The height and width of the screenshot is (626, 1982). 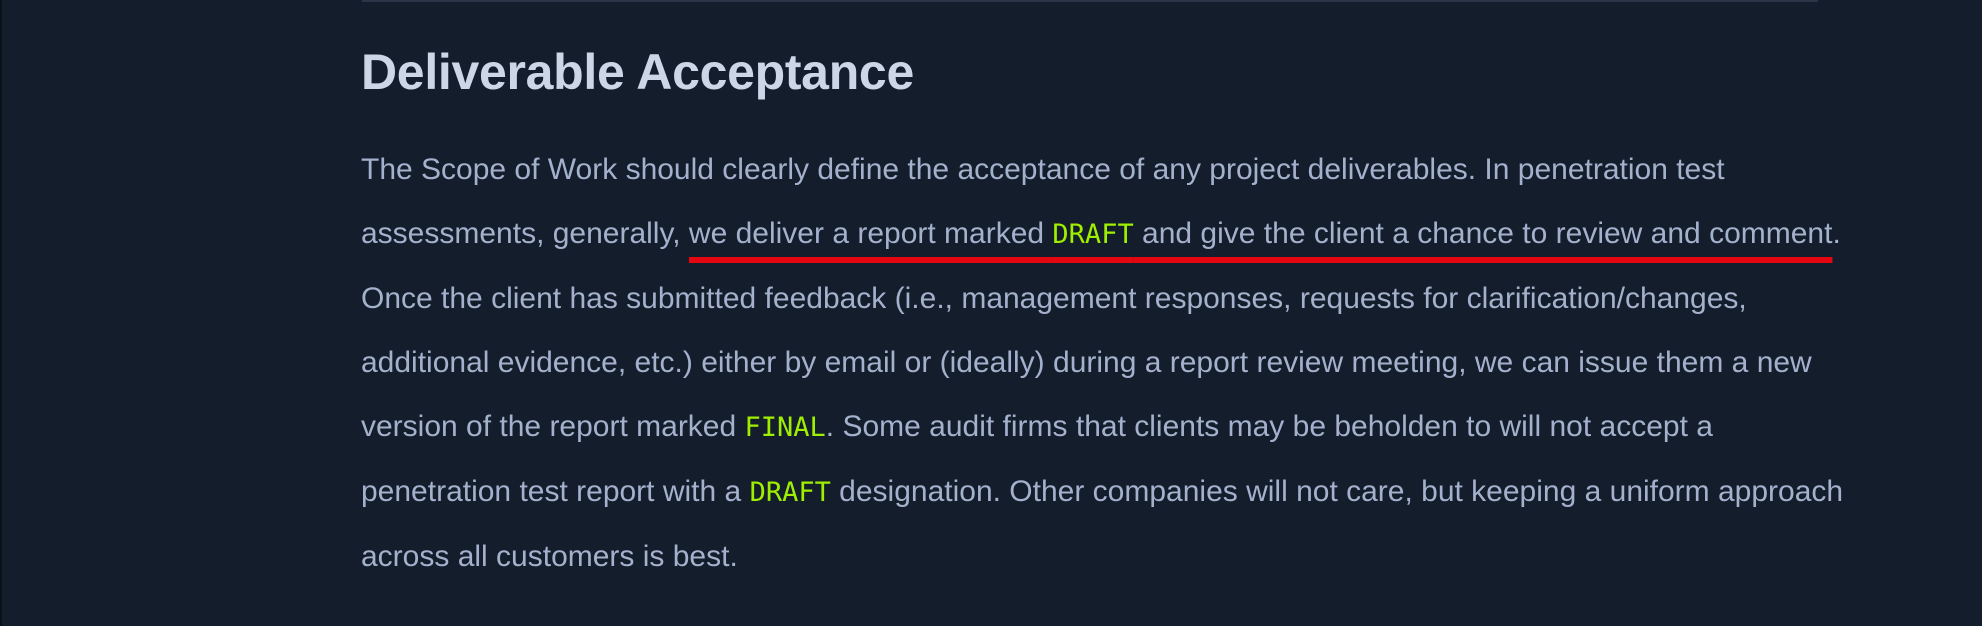 What do you see at coordinates (1, 313) in the screenshot?
I see `window-left-border` at bounding box center [1, 313].